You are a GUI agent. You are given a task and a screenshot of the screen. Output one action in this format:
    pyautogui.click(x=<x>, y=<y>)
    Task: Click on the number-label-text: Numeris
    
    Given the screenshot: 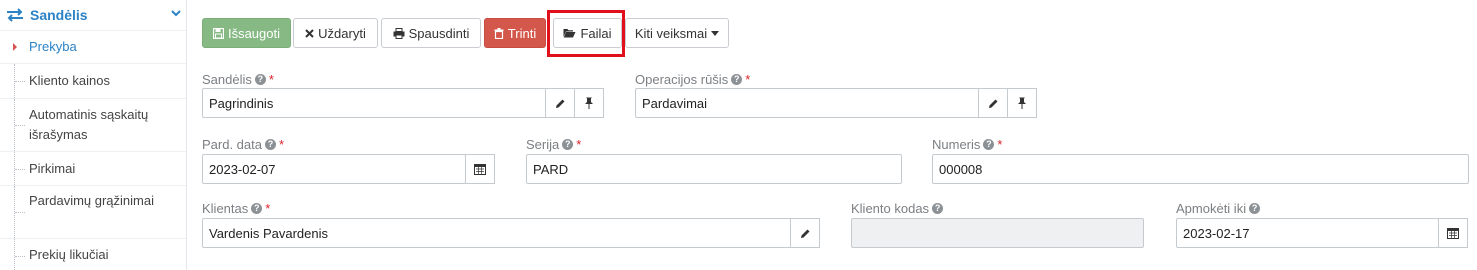 What is the action you would take?
    pyautogui.click(x=956, y=144)
    